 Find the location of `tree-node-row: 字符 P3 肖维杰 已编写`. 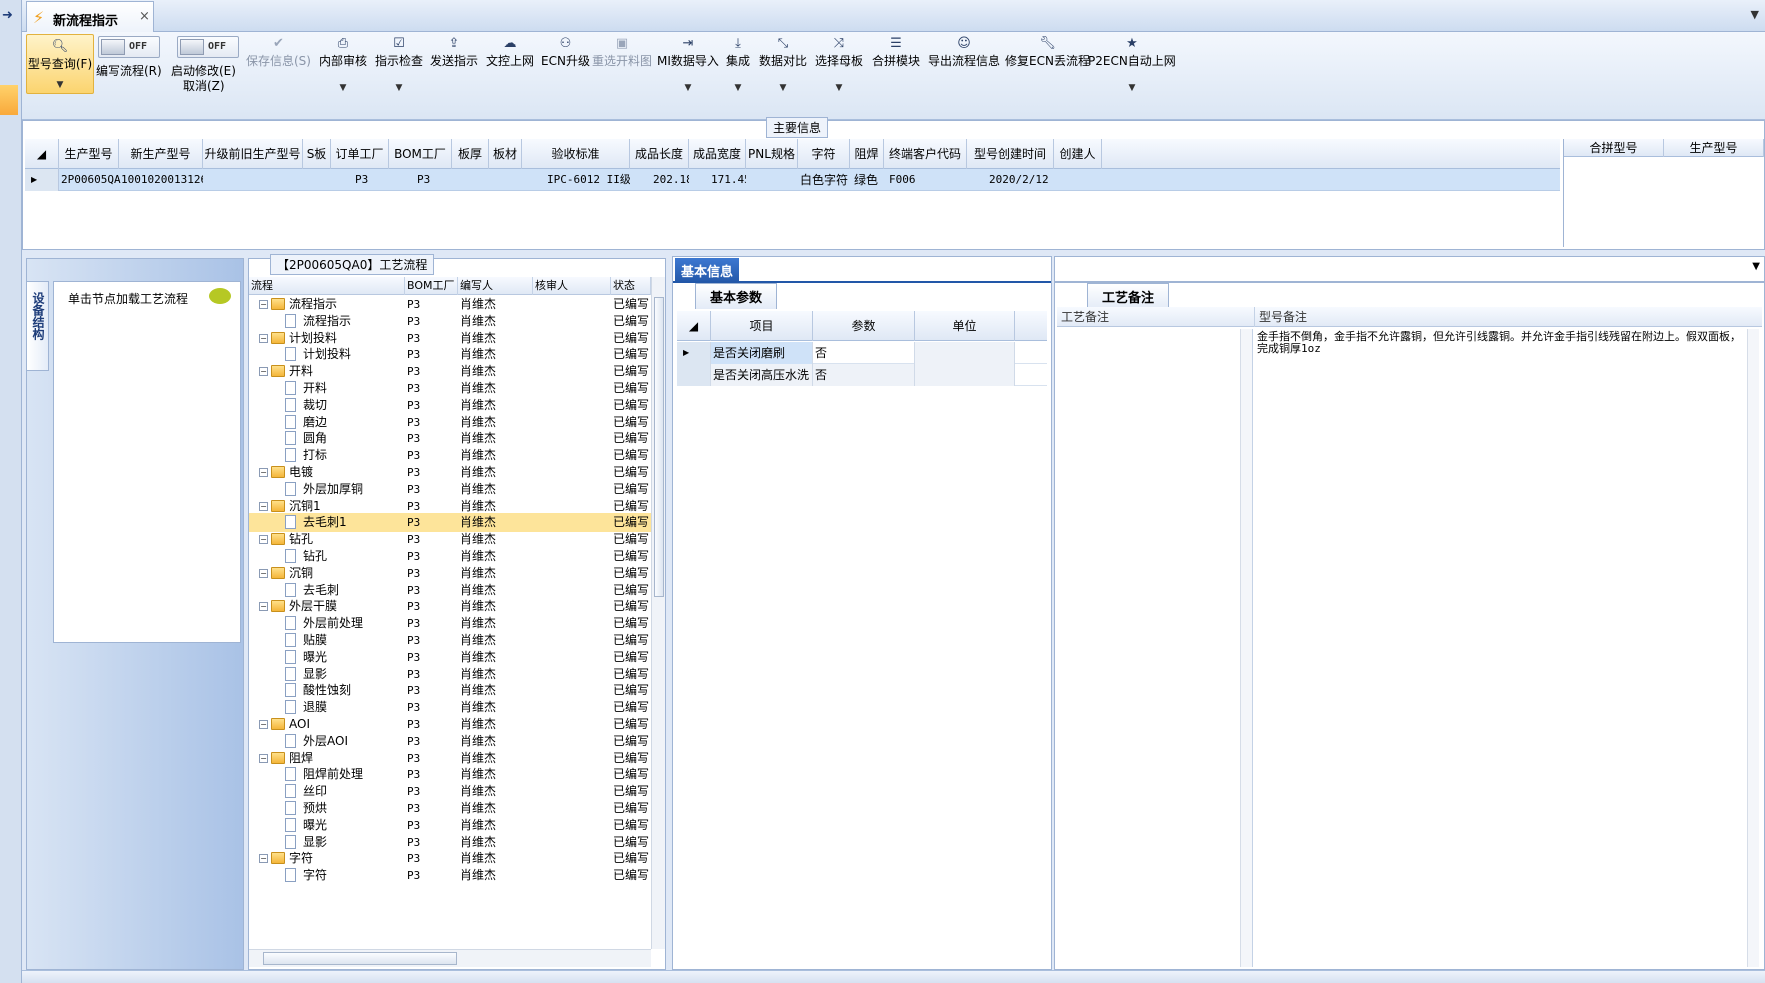

tree-node-row: 字符 P3 肖维杰 已编写 is located at coordinates (450, 875).